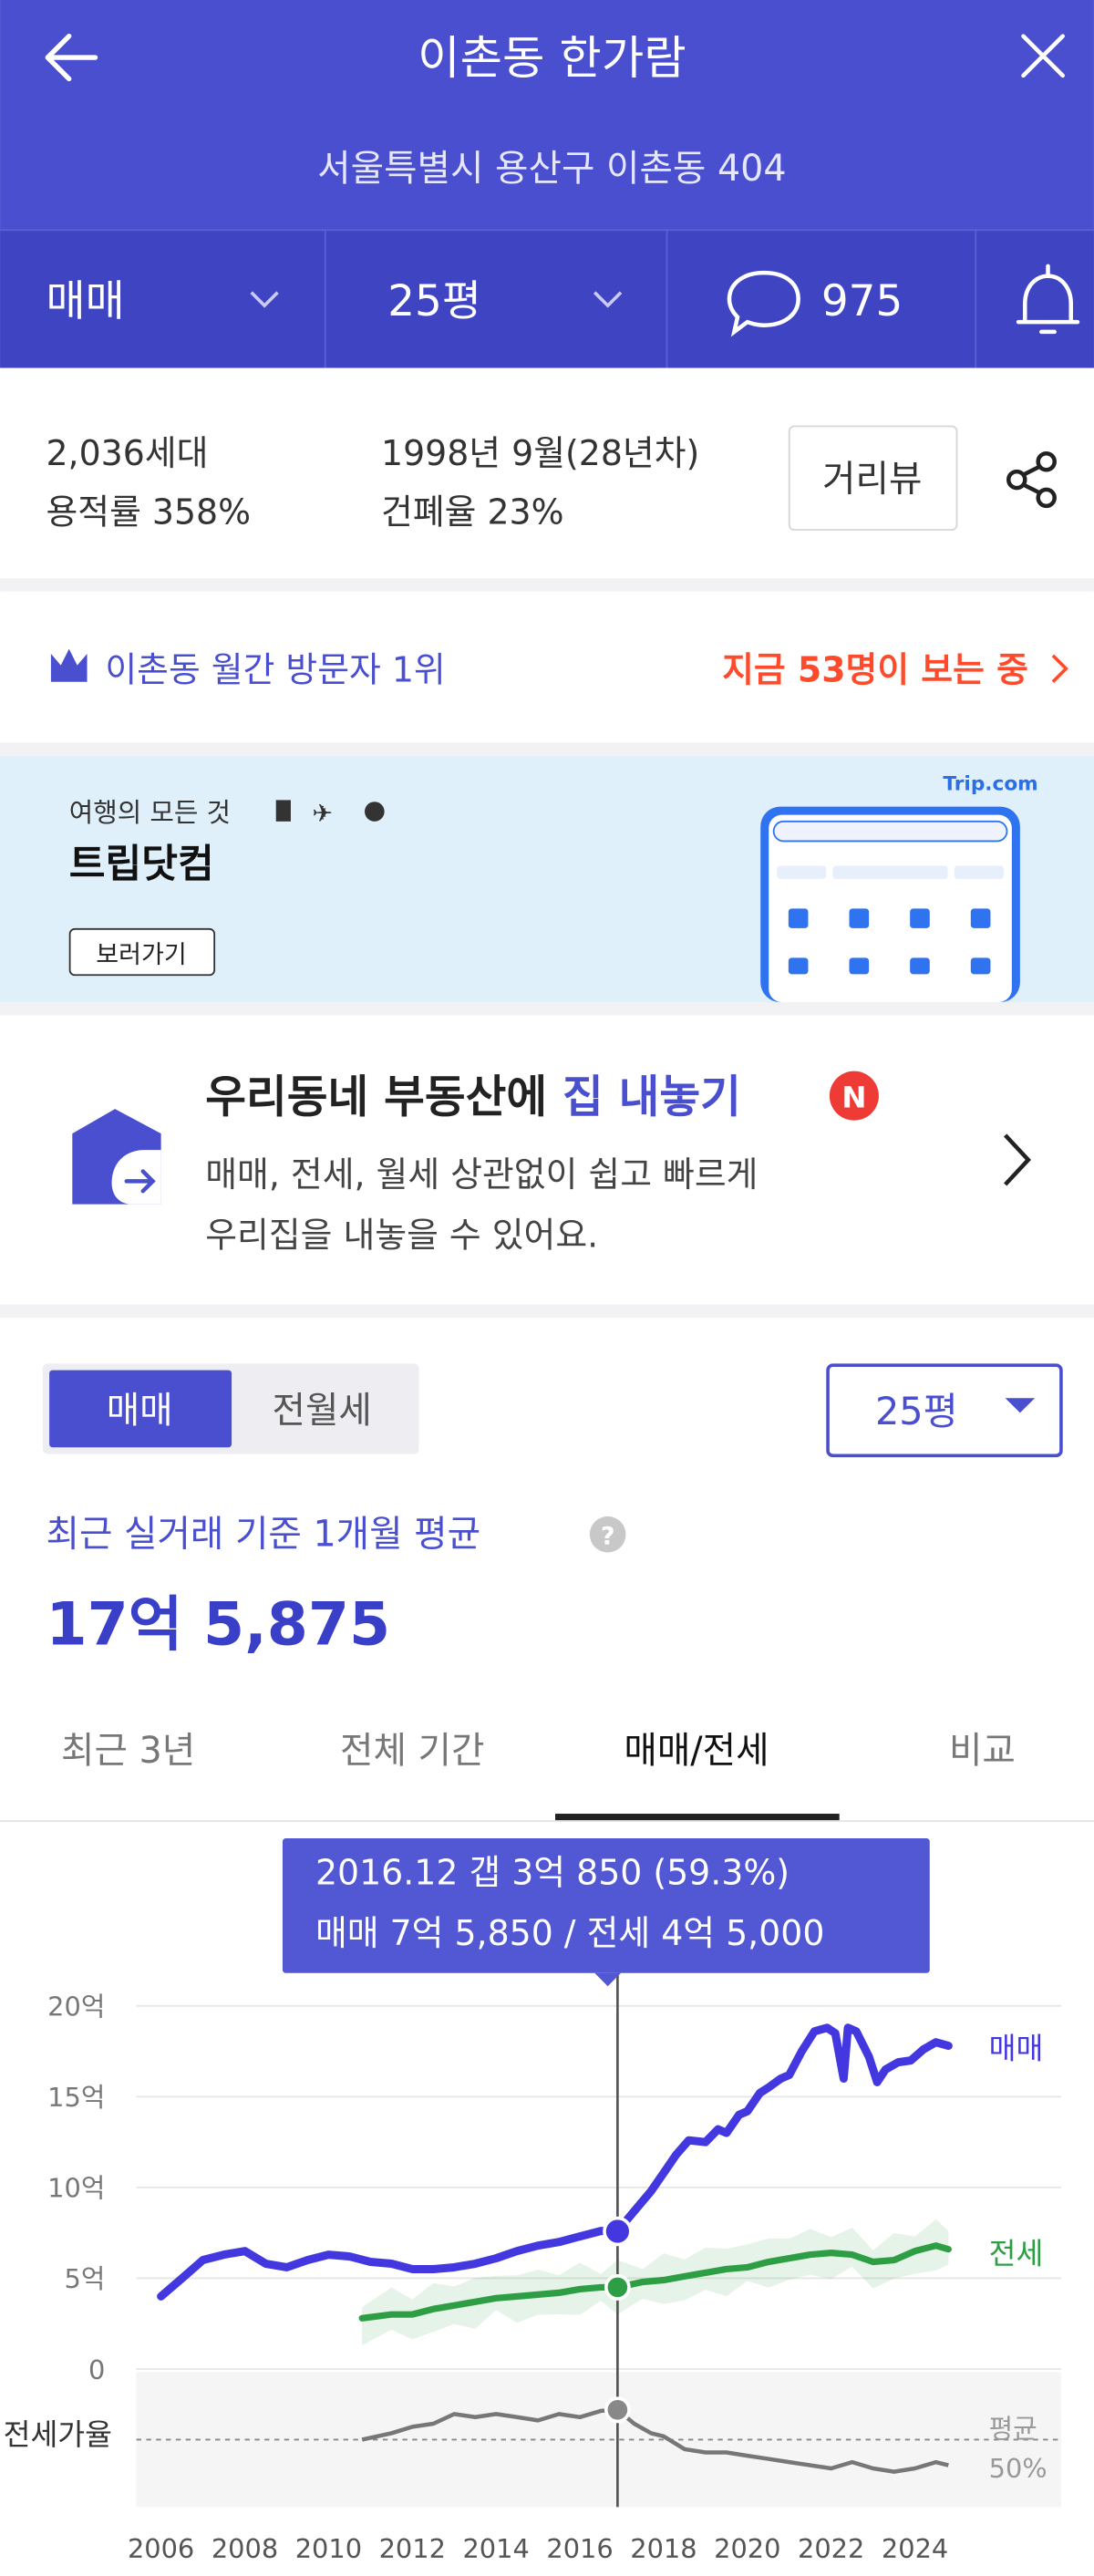  What do you see at coordinates (1016, 2048) in the screenshot?
I see `legend-sale: 매매` at bounding box center [1016, 2048].